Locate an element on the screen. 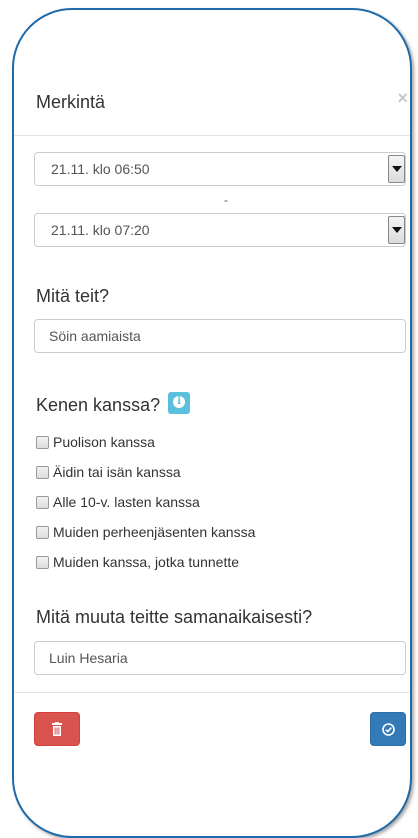  confirm-button is located at coordinates (388, 729).